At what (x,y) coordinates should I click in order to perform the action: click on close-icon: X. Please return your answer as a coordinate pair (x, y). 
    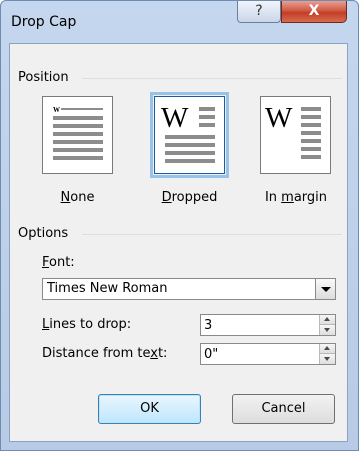
    Looking at the image, I should click on (314, 11).